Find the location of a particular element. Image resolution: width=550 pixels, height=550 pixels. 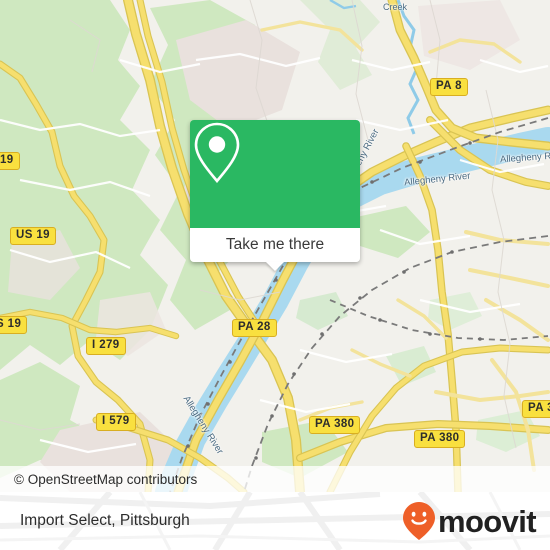

road-shield: S 19 is located at coordinates (14, 325).